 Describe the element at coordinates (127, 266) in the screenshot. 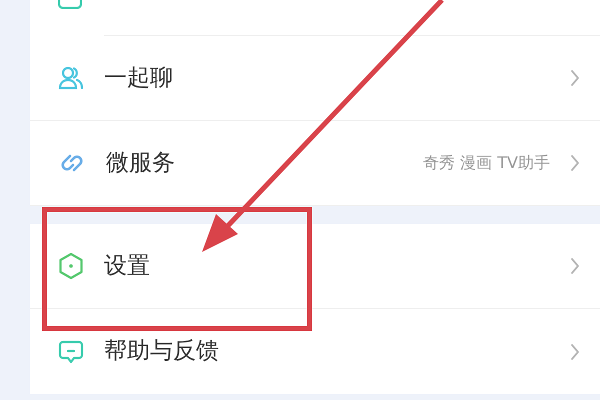

I see `menu-label: 设置` at that location.